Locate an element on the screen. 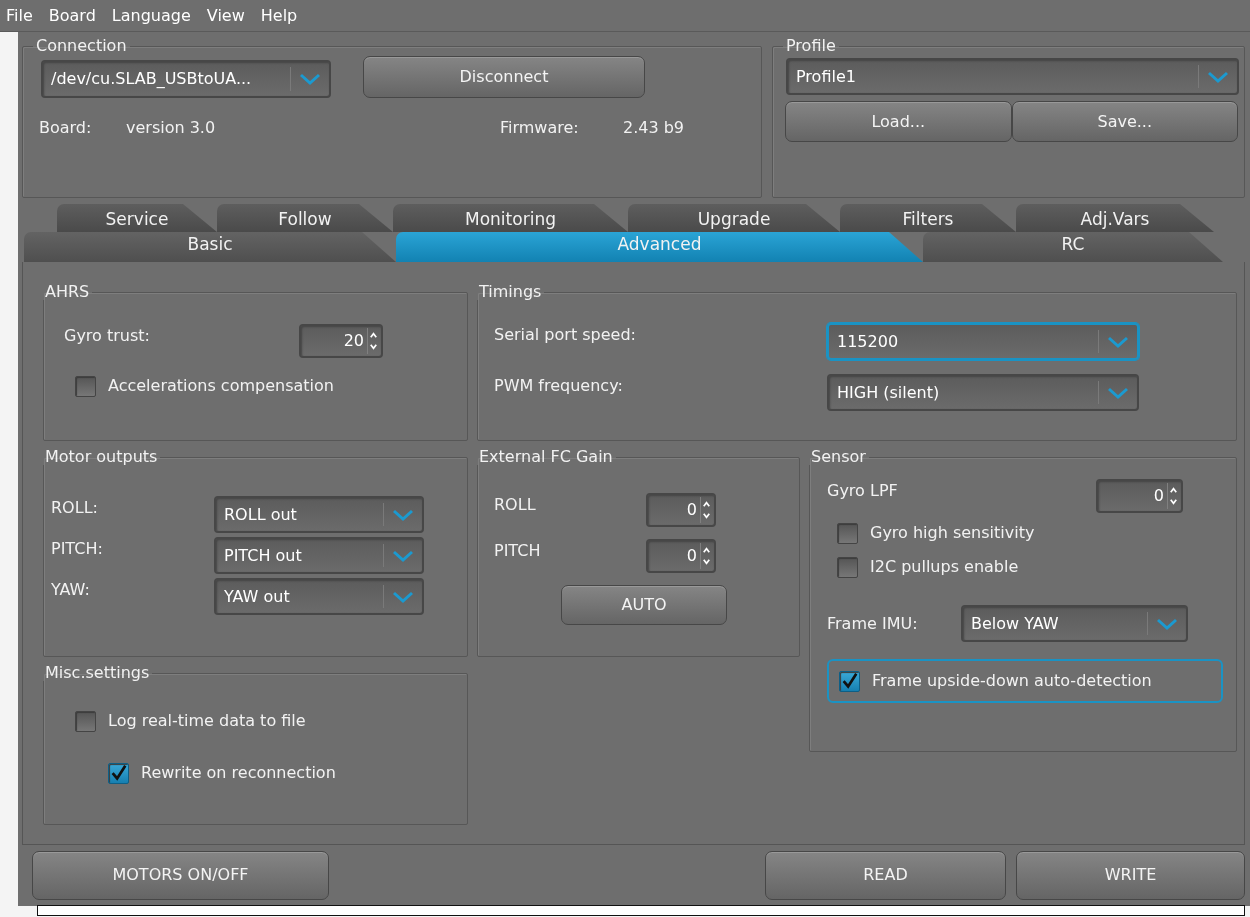 The height and width of the screenshot is (917, 1250). section-title: Motor outputs is located at coordinates (101, 457).